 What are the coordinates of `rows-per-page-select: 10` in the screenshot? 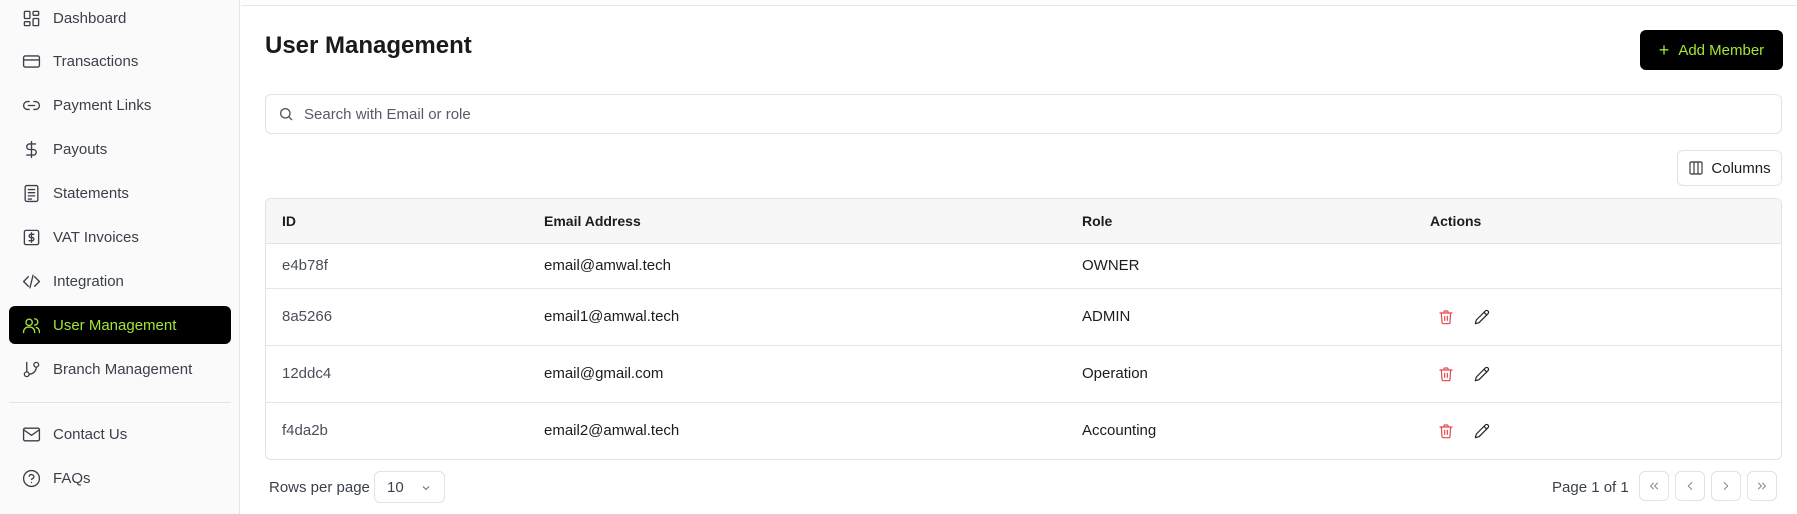 It's located at (409, 487).